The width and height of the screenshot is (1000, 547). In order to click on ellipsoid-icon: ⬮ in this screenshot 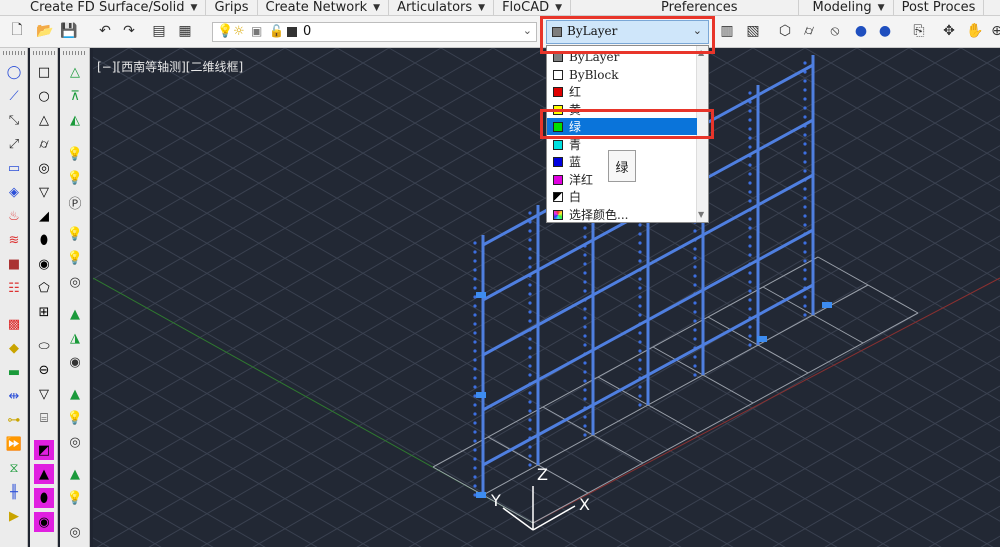, I will do `click(44, 240)`.